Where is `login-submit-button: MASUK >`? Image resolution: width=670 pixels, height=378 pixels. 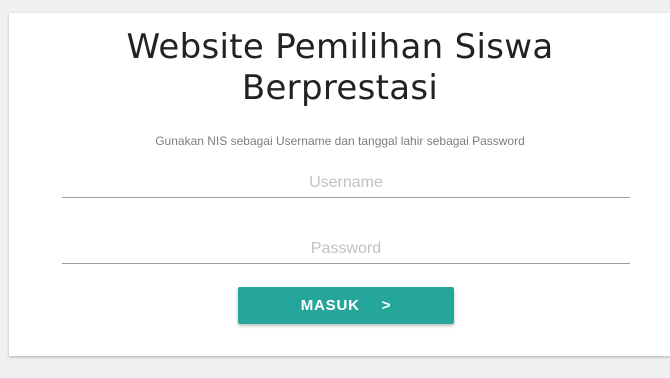
login-submit-button: MASUK > is located at coordinates (346, 305).